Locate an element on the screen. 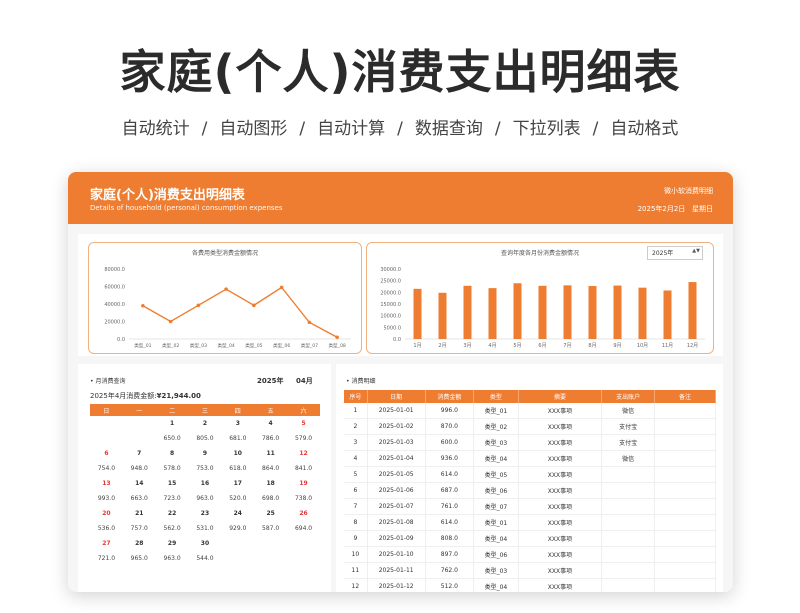  table-cell: 类型_05 is located at coordinates (496, 474).